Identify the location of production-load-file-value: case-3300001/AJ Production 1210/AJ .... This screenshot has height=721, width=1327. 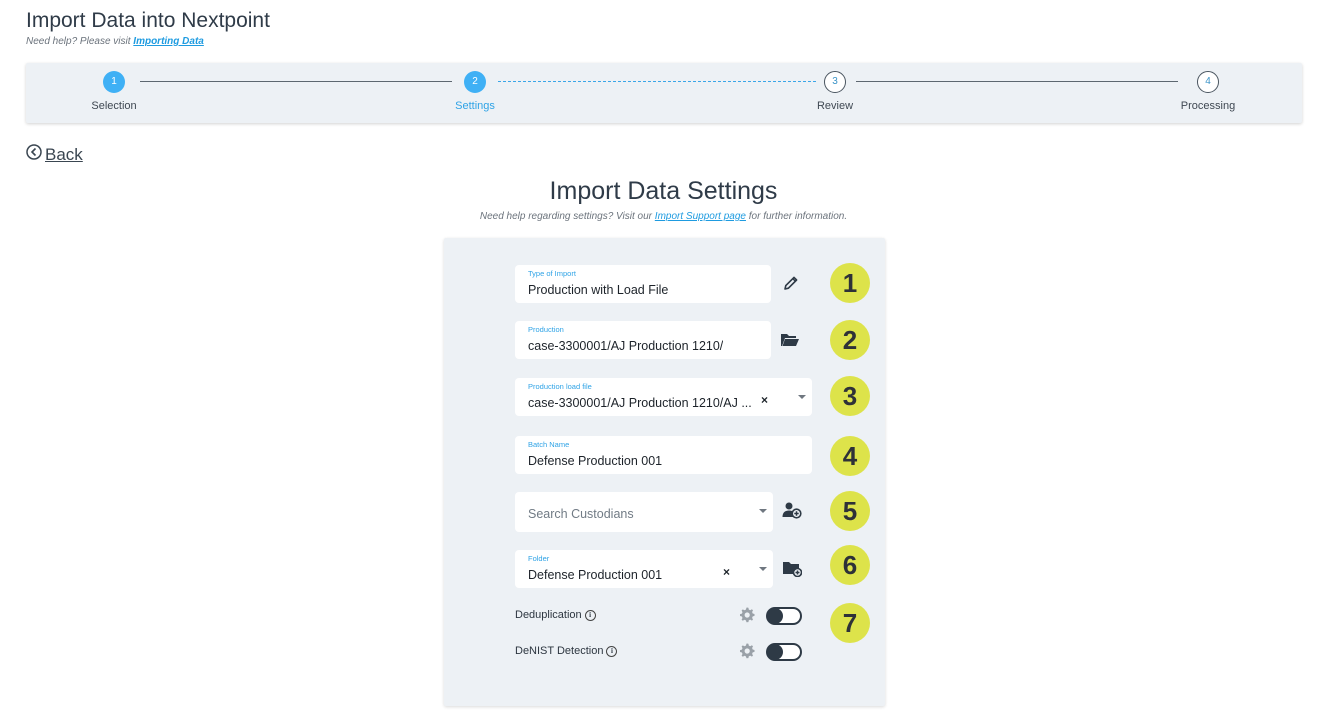
(640, 403).